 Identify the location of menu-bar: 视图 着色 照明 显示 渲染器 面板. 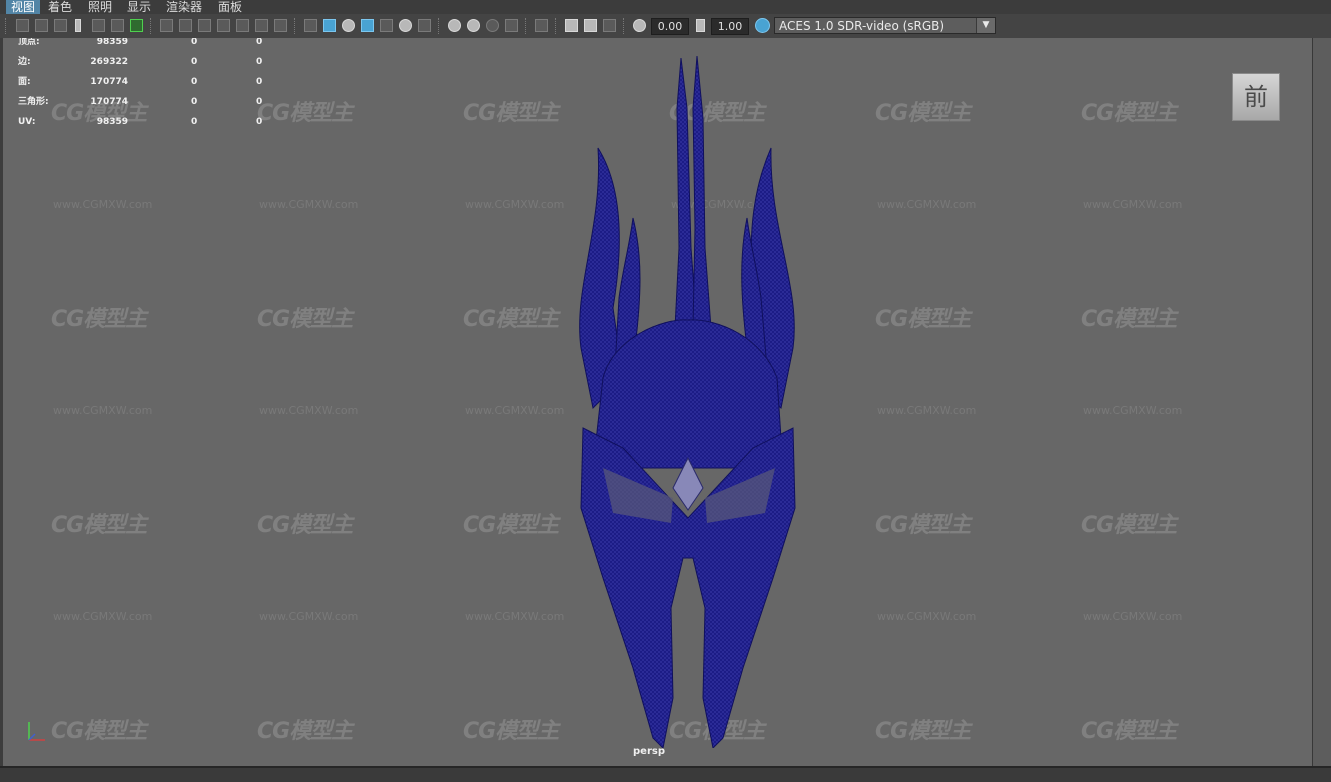
(665, 7).